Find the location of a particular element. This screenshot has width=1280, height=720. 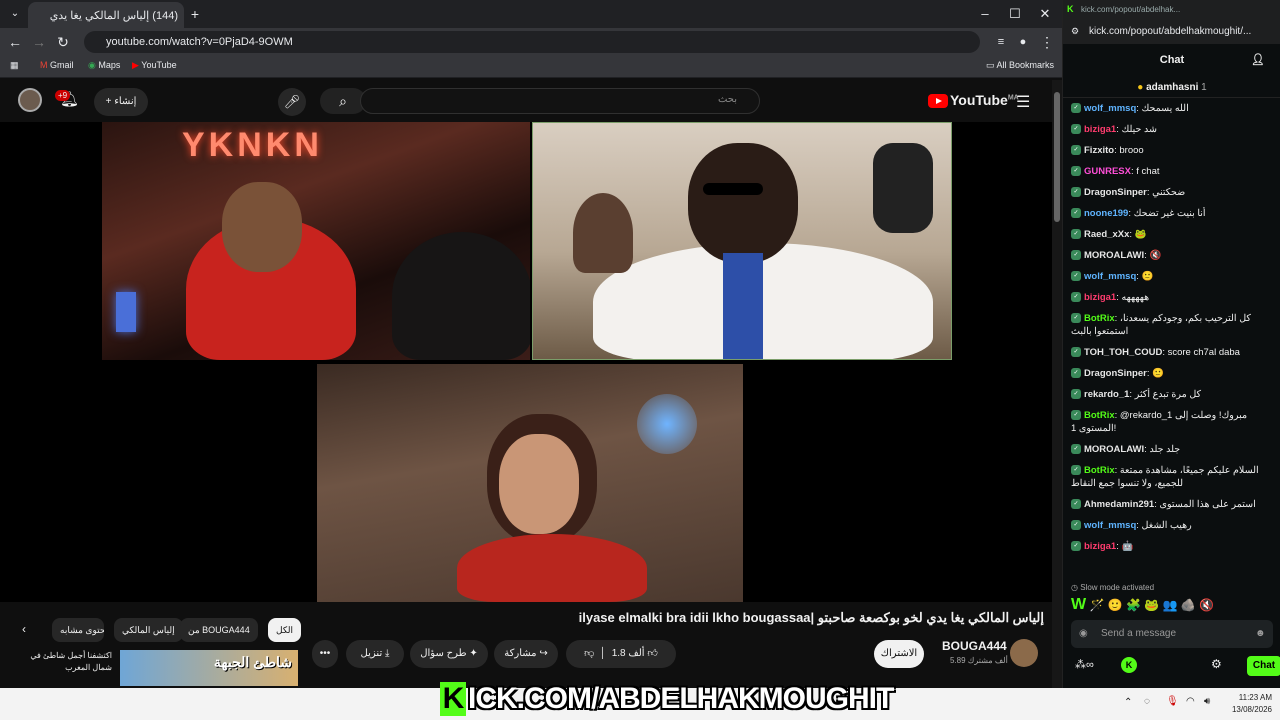

more-actions-icon: ••• is located at coordinates (325, 654).